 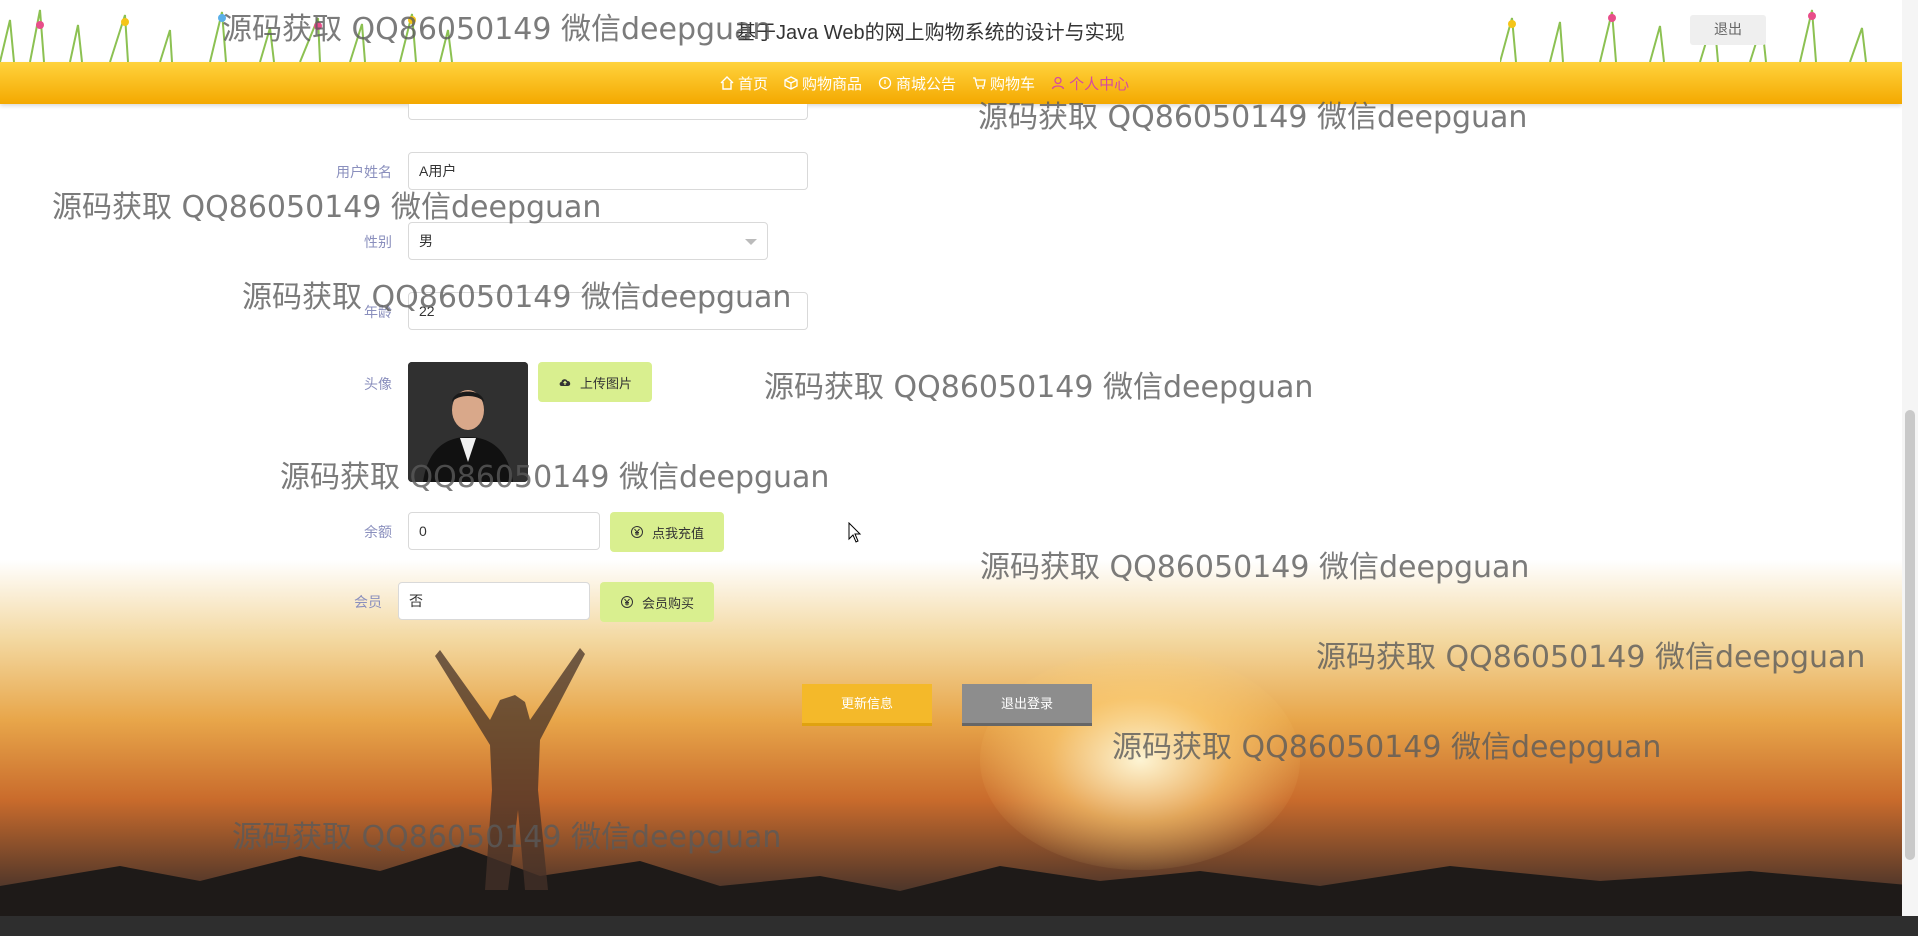 I want to click on balance-label: 余额, so click(x=378, y=533).